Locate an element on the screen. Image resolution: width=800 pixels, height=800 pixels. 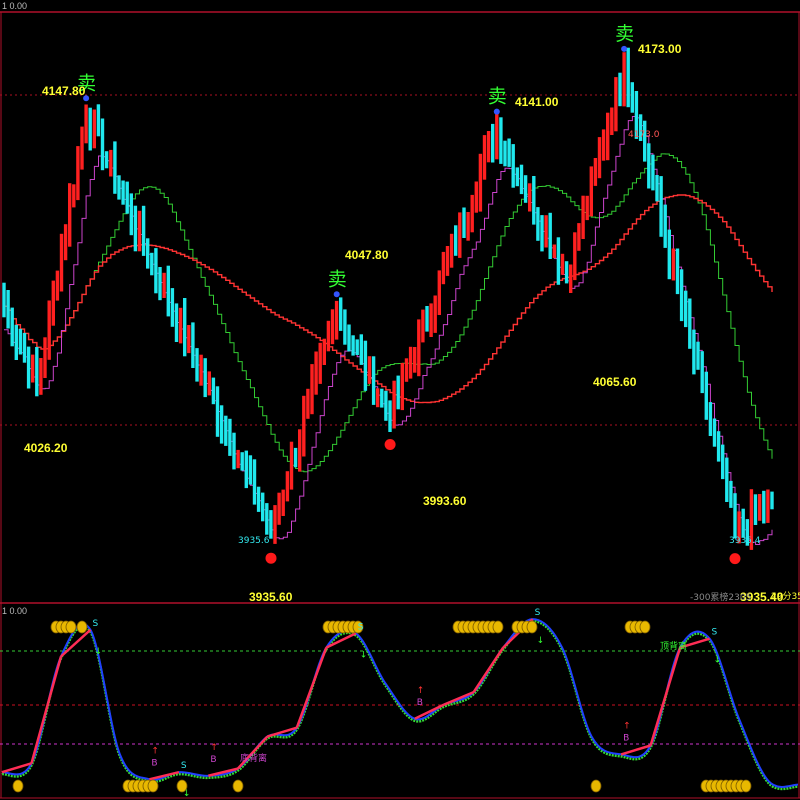
sub-panel-header: 1 0.00 is located at coordinates (14, 611).